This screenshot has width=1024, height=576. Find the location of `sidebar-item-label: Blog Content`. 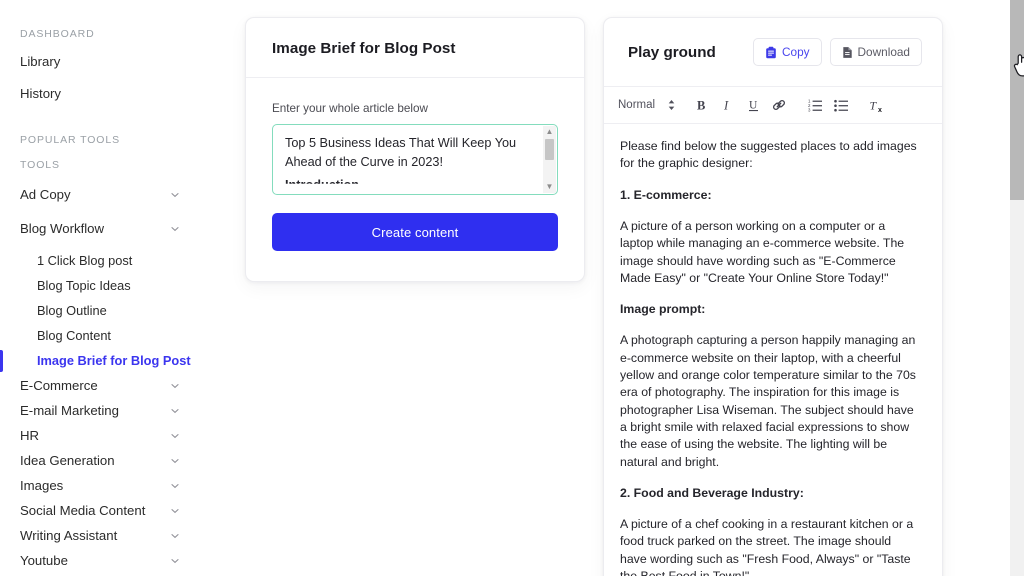

sidebar-item-label: Blog Content is located at coordinates (74, 335).